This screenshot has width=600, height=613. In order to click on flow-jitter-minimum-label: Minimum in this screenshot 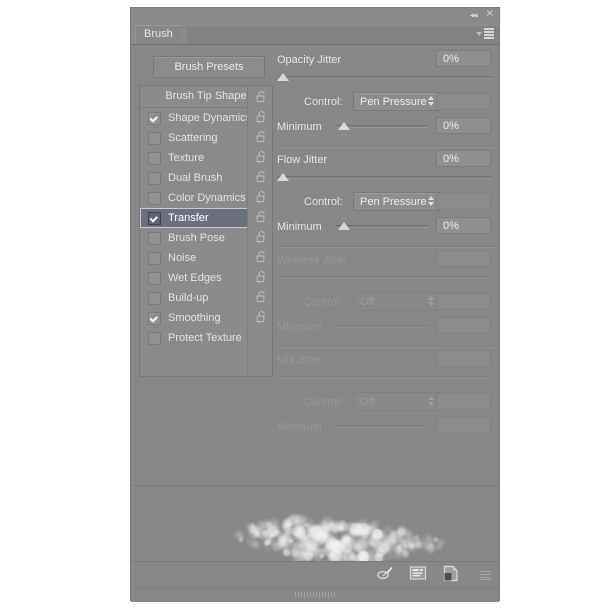, I will do `click(299, 227)`.